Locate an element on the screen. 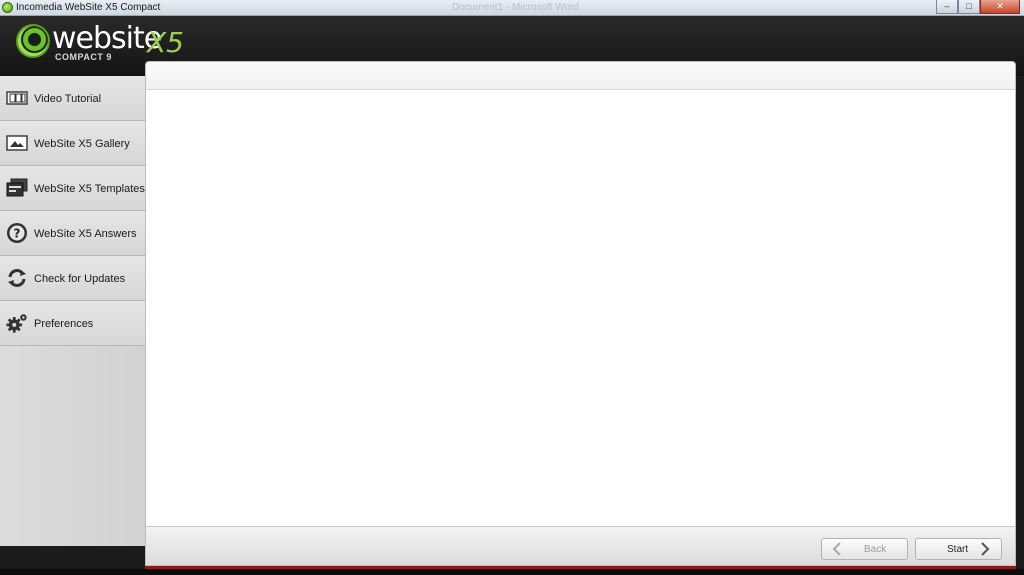 This screenshot has width=1024, height=575. question-icon: ? is located at coordinates (17, 233).